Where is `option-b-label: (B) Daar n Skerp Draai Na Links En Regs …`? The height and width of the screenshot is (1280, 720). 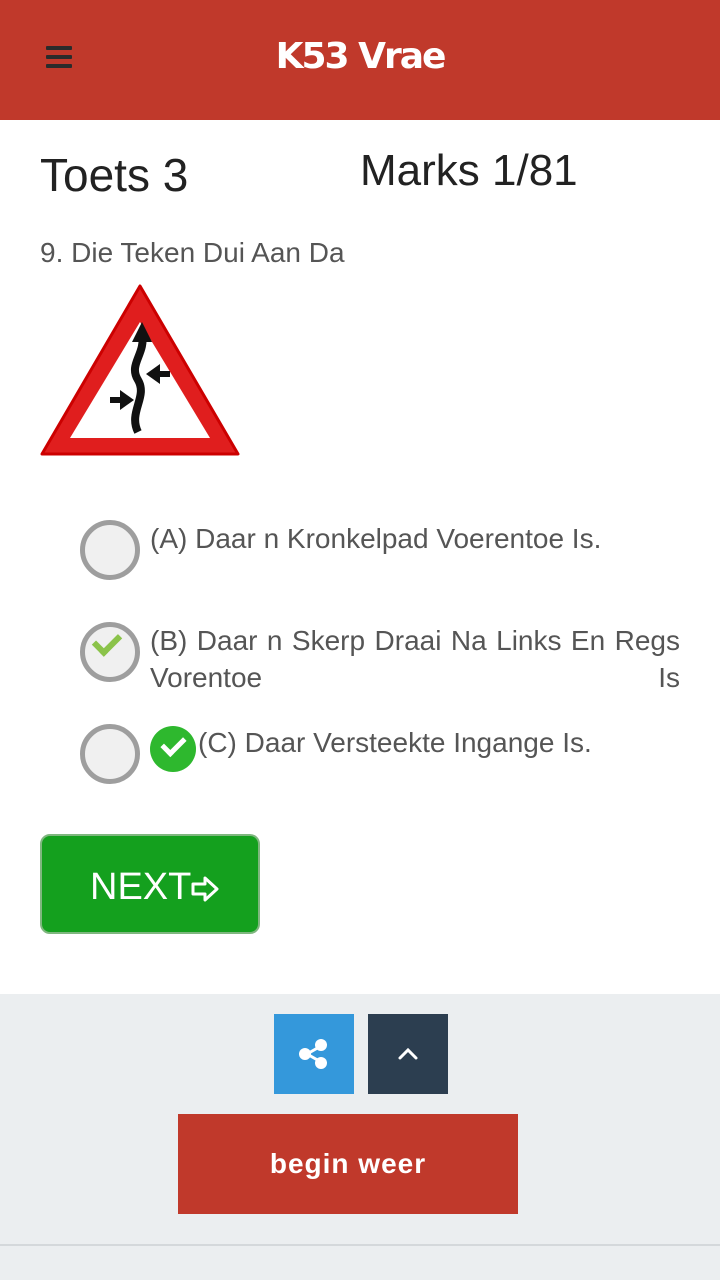
option-b-label: (B) Daar n Skerp Draai Na Links En Regs … is located at coordinates (415, 659).